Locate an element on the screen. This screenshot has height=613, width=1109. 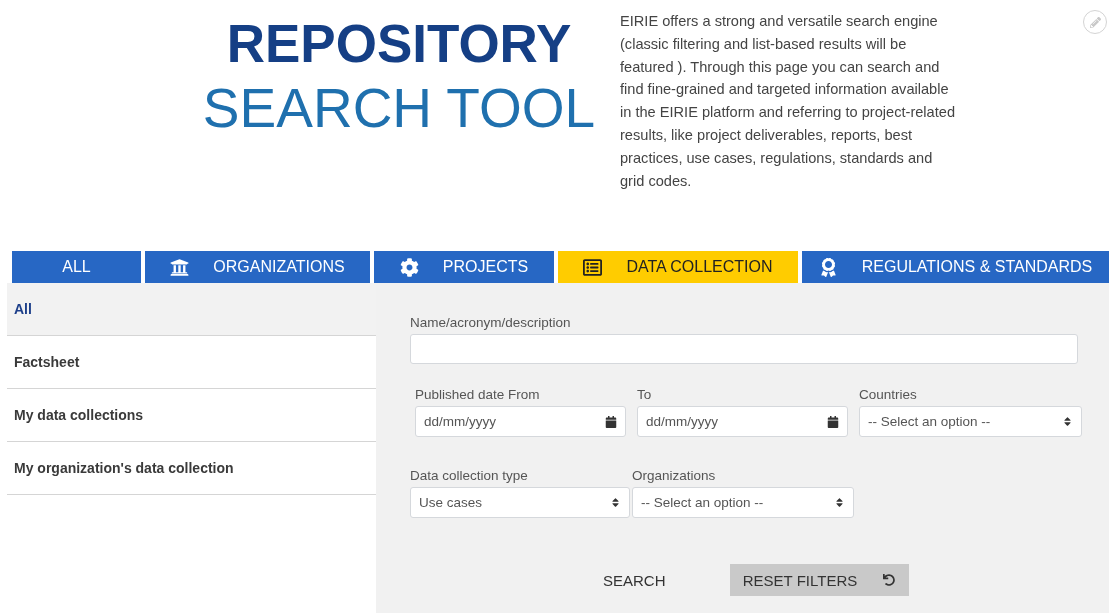
field-label: Published date From is located at coordinates (478, 394).